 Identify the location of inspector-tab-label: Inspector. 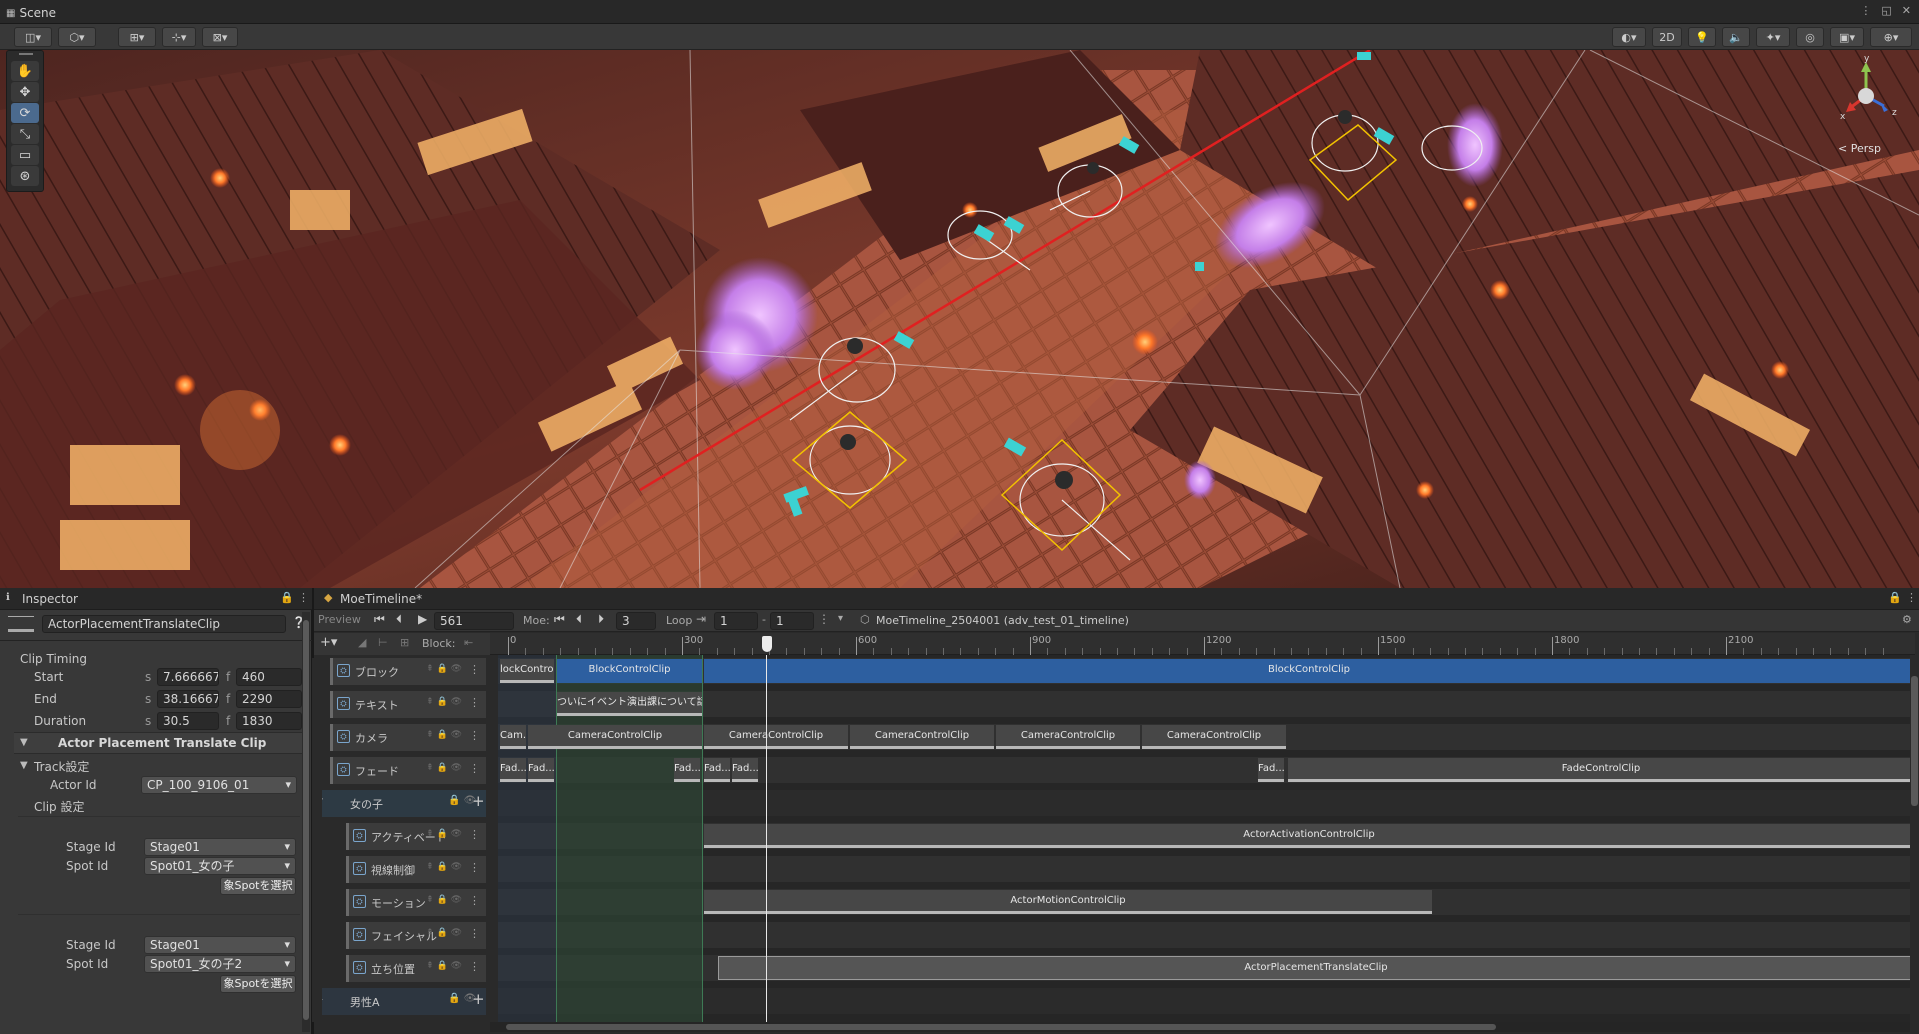
(50, 599).